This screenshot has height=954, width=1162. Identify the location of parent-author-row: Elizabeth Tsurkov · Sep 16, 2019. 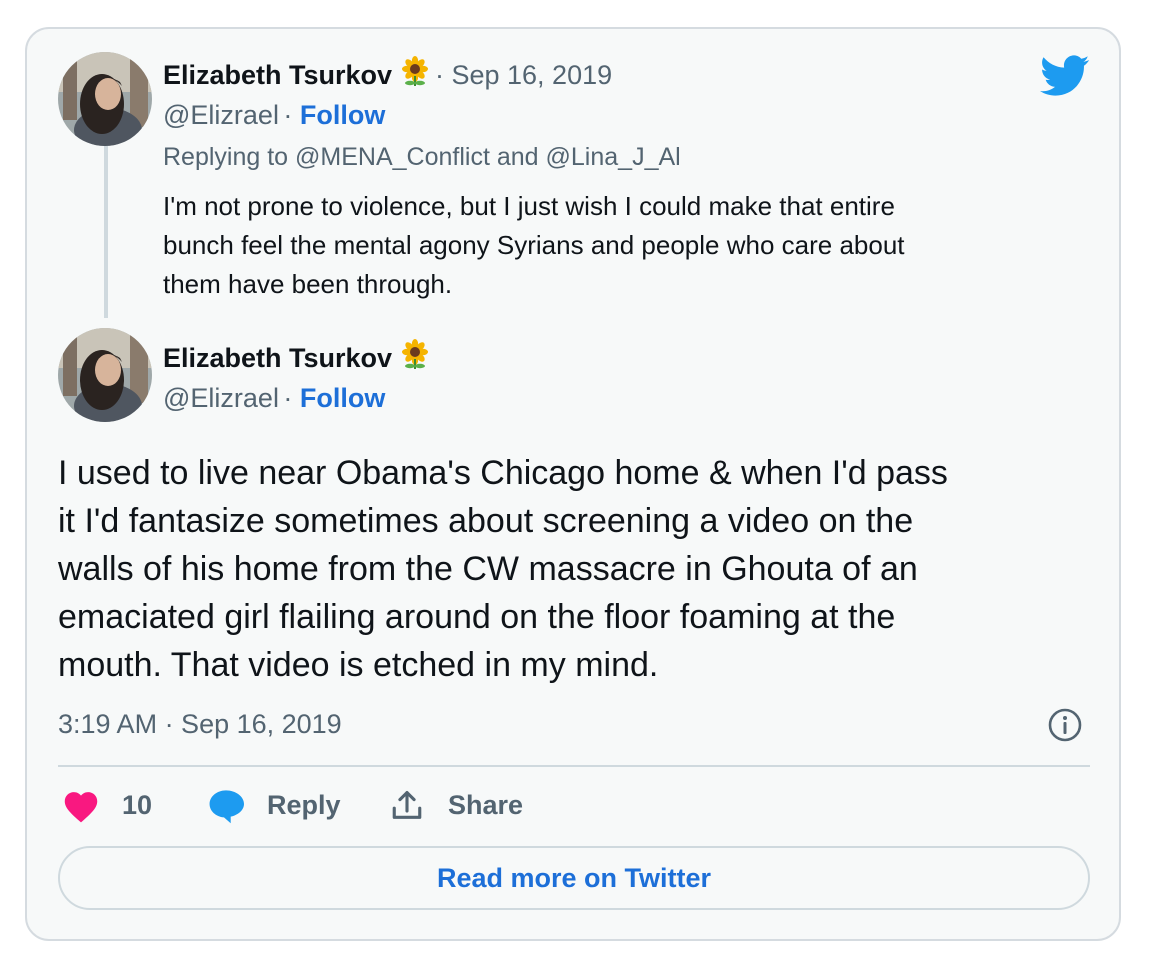
(387, 73).